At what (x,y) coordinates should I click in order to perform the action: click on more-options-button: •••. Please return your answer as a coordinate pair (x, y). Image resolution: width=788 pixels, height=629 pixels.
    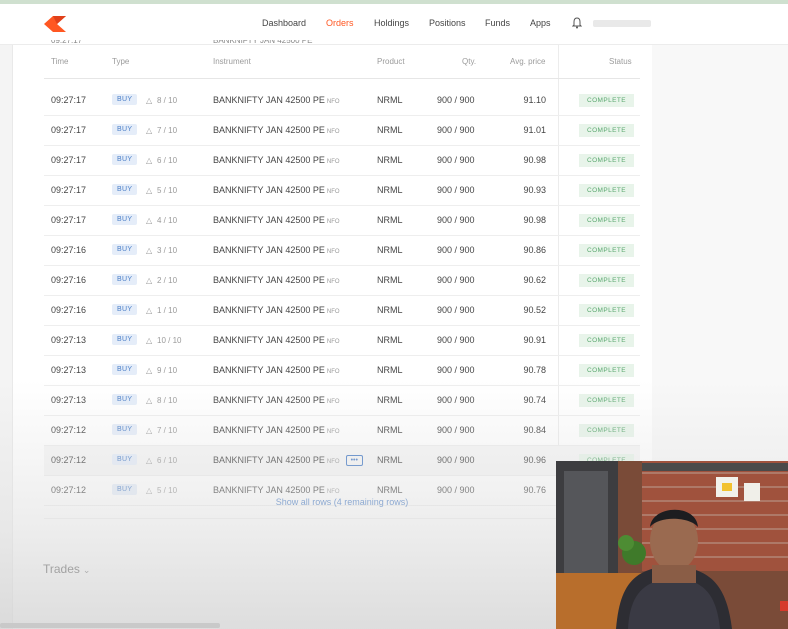
    Looking at the image, I should click on (354, 460).